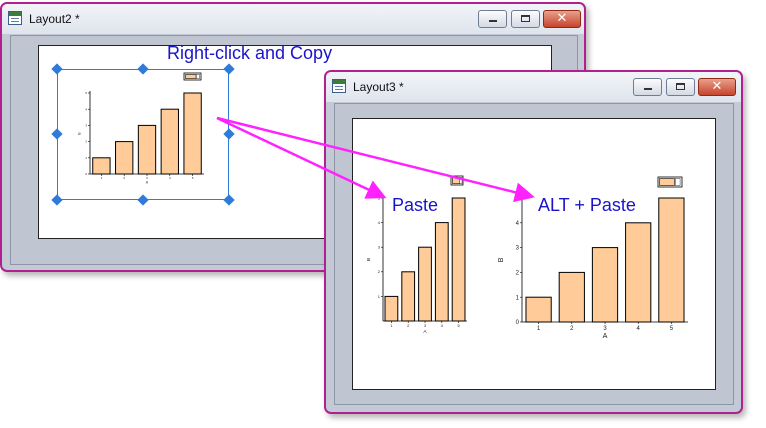 This screenshot has width=766, height=428. I want to click on layout2-titlebar: Layout2 * ✕, so click(293, 19).